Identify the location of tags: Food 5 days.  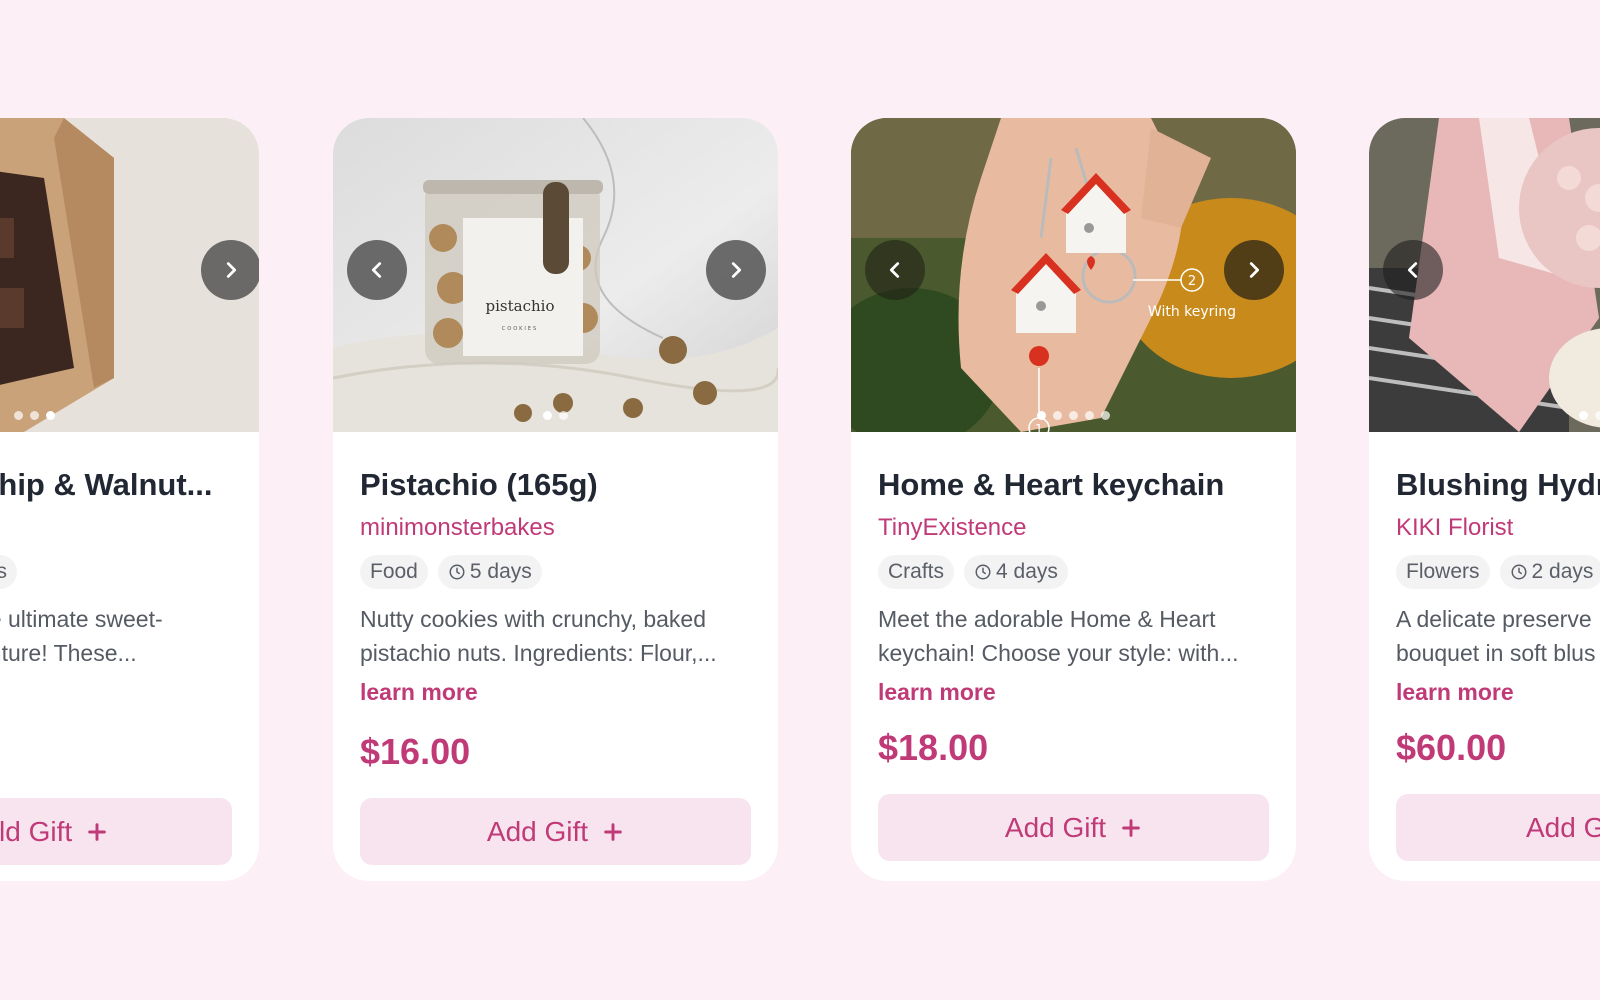
(555, 572).